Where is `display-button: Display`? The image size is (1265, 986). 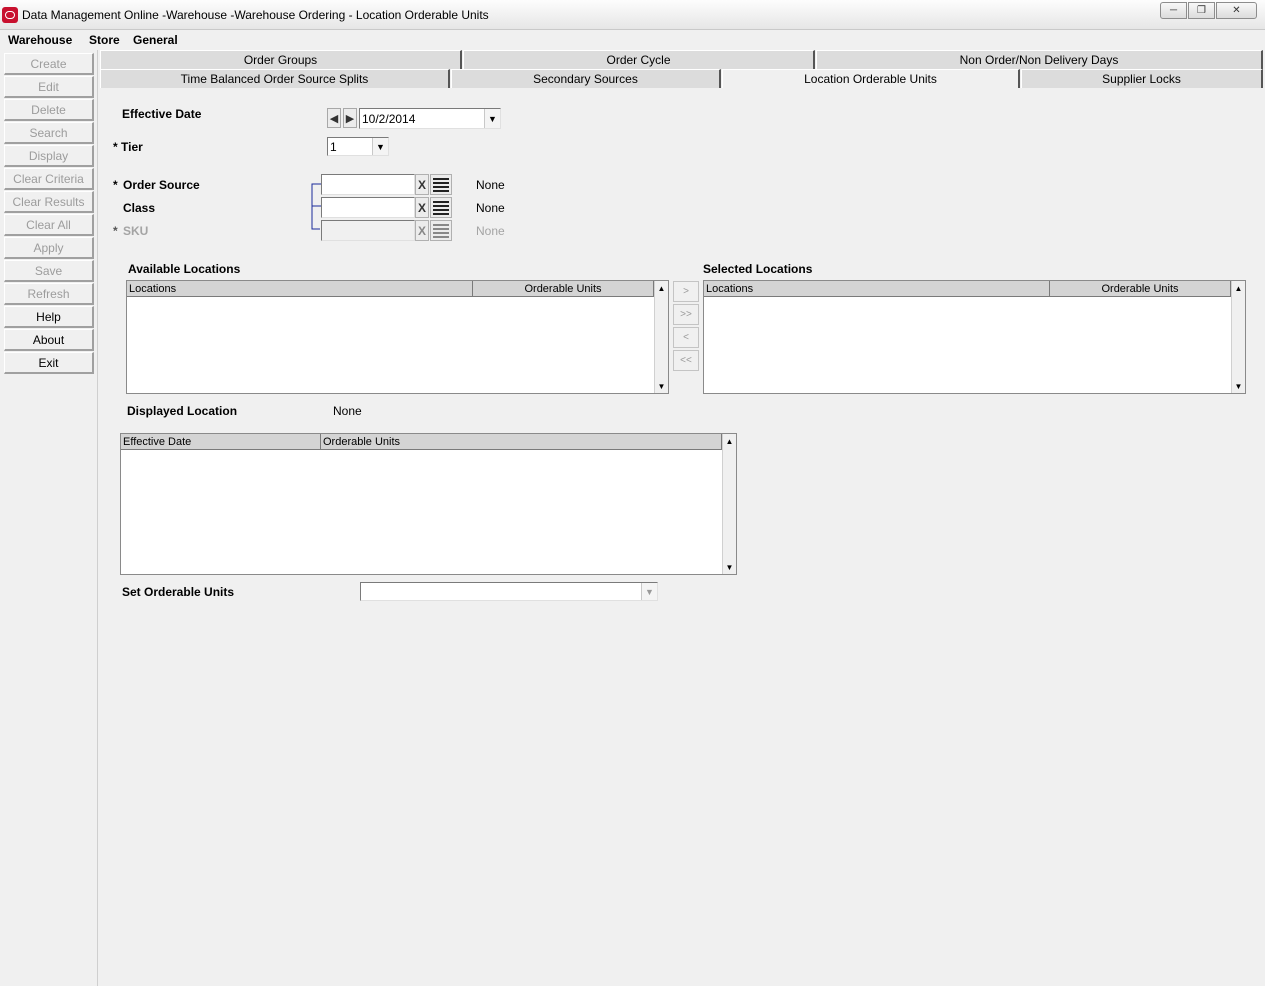
display-button: Display is located at coordinates (49, 156).